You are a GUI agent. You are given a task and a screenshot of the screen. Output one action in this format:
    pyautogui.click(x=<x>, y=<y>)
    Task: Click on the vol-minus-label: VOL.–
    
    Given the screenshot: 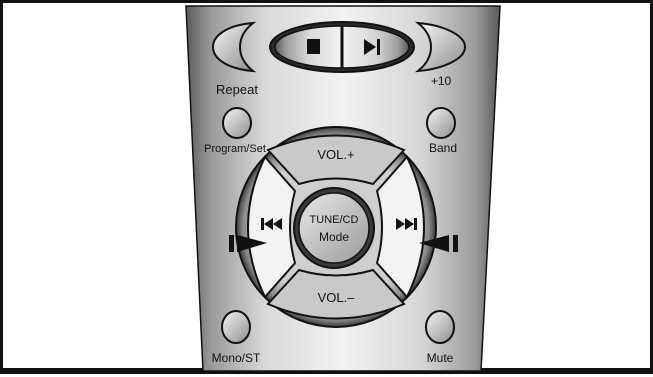 What is the action you would take?
    pyautogui.click(x=337, y=297)
    